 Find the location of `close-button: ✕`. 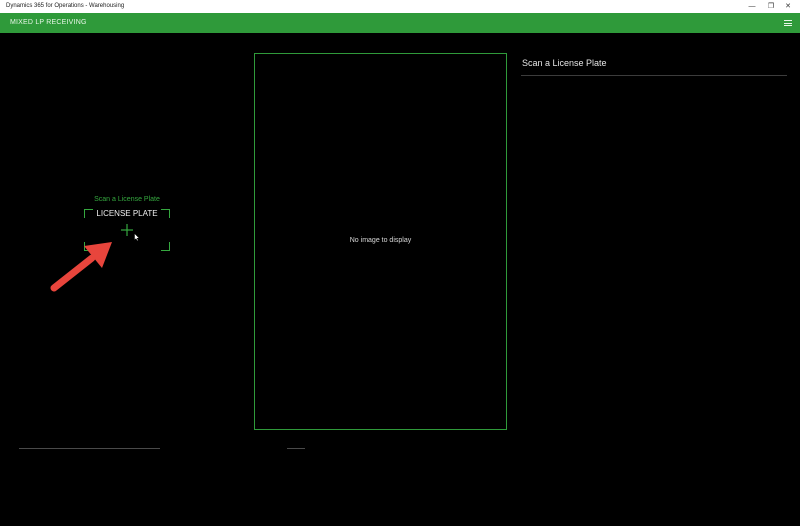

close-button: ✕ is located at coordinates (788, 6).